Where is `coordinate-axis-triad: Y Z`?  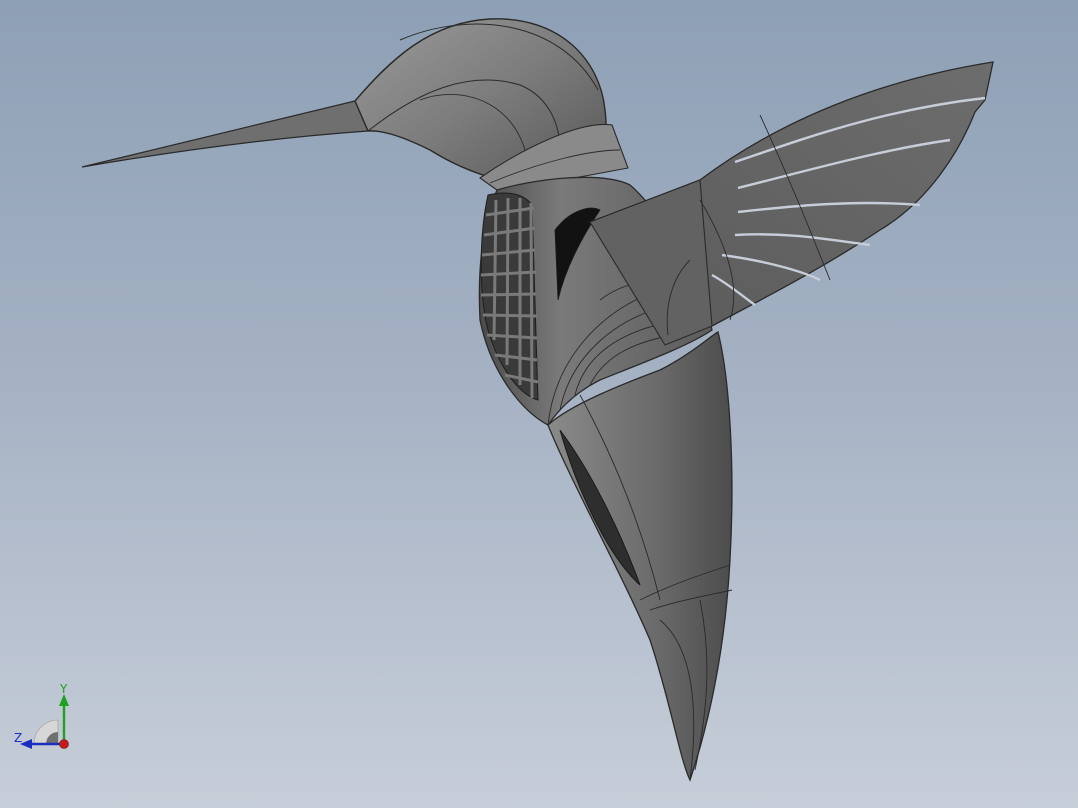 coordinate-axis-triad: Y Z is located at coordinates (41, 716).